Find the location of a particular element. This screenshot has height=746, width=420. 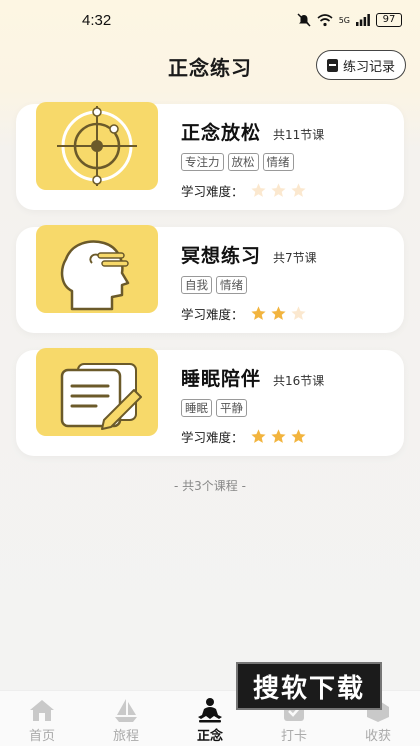

practice-record-button: 练习记录 is located at coordinates (360, 65).